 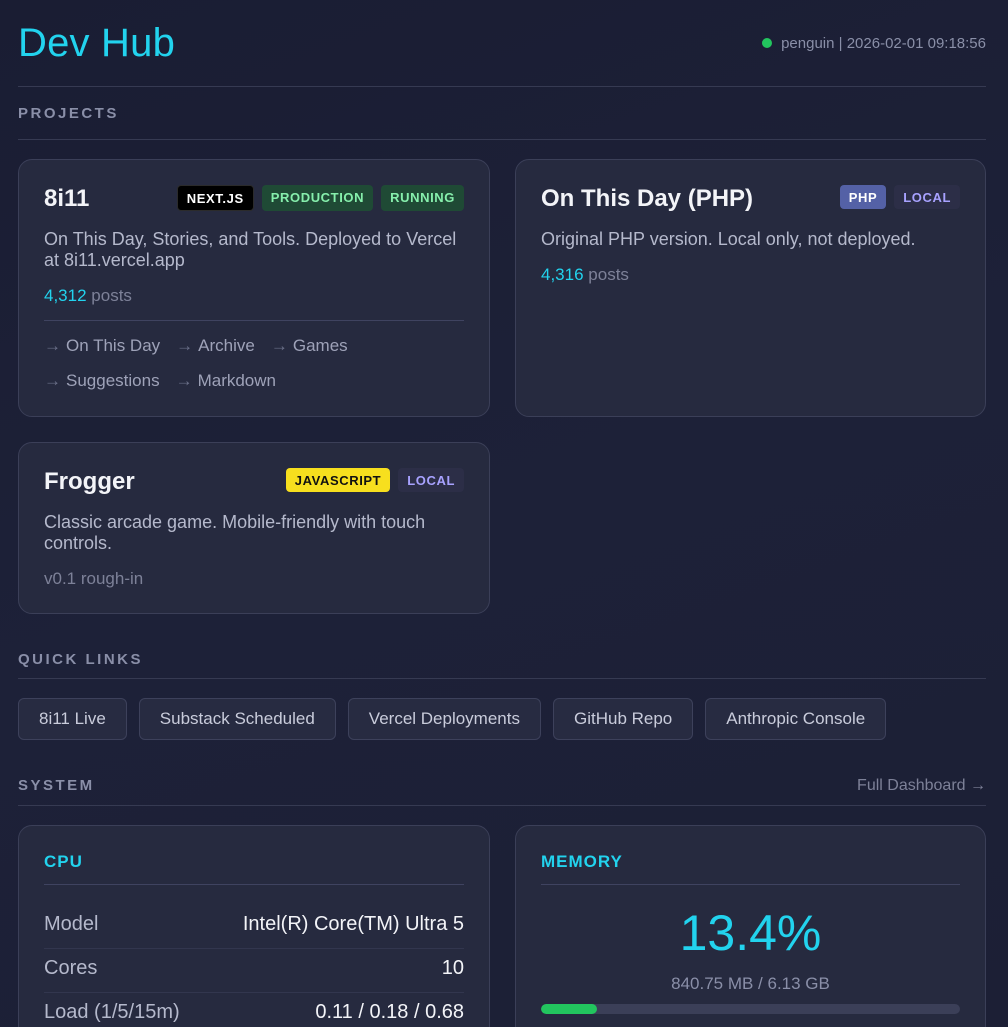 I want to click on kv-value: Intel(R) Core(TM) Ultra 5, so click(x=353, y=924).